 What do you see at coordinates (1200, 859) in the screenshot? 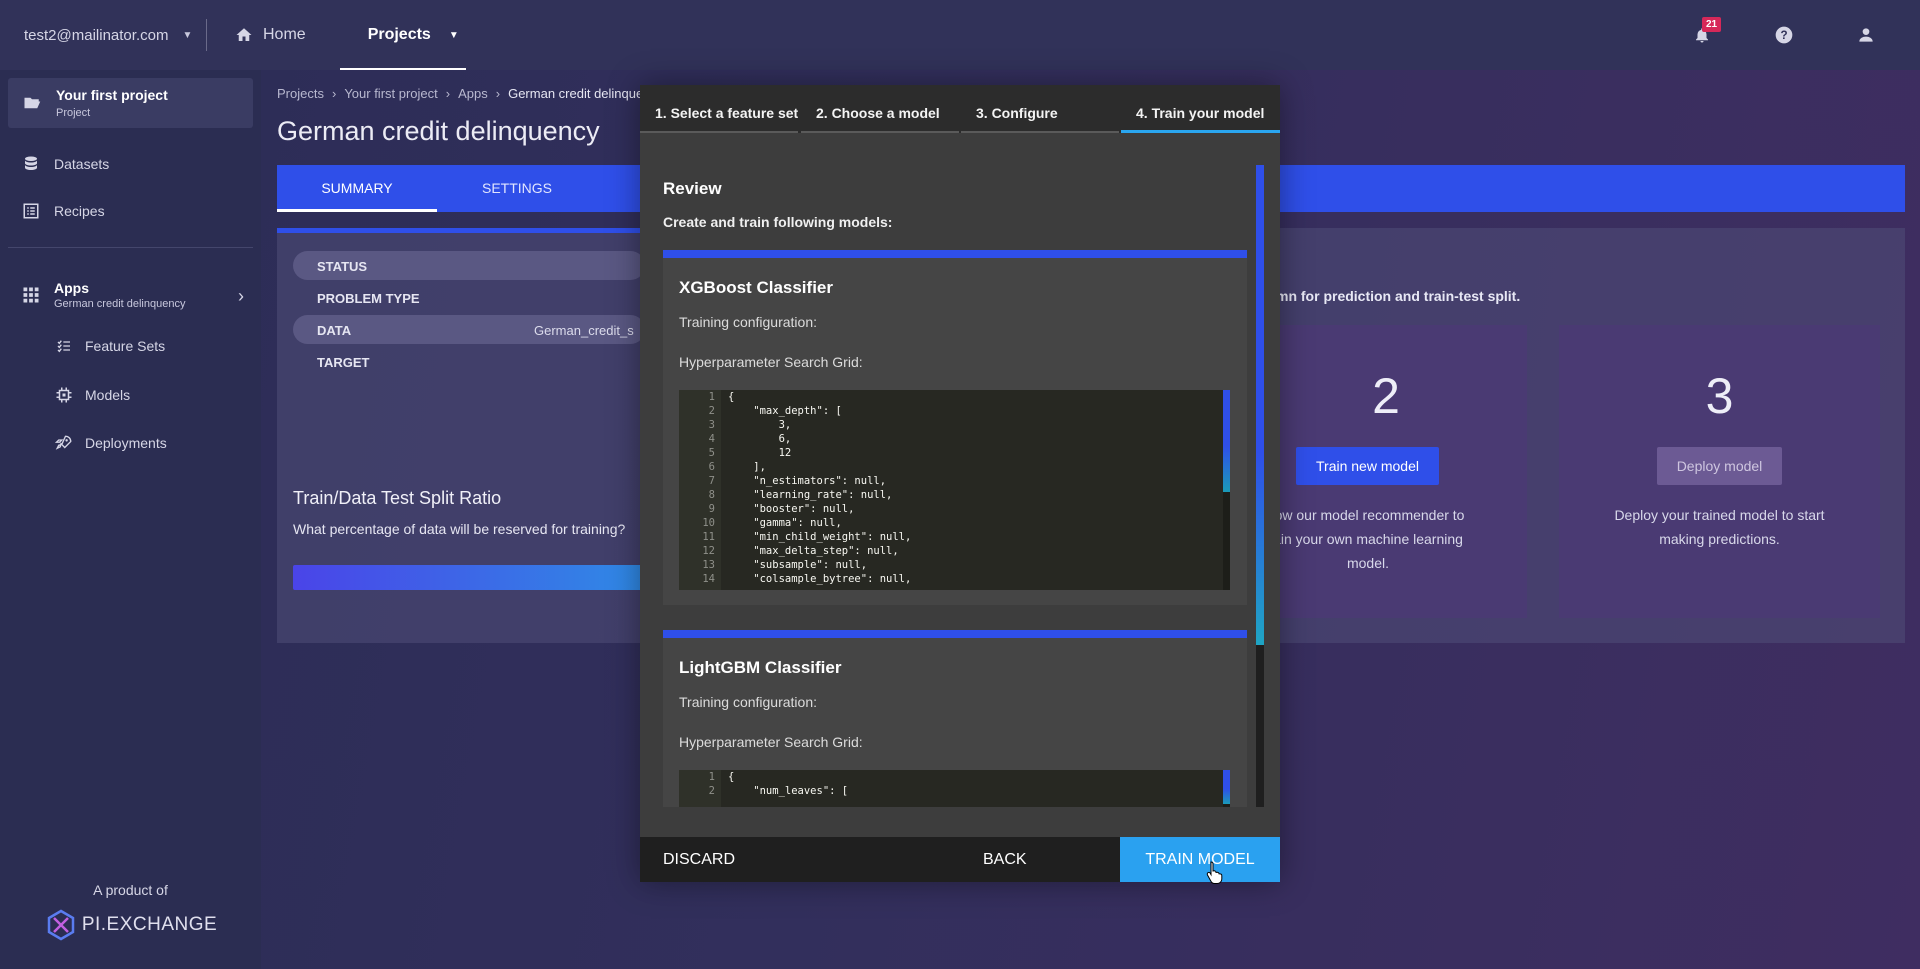
I see `train-model-button: TRAIN MODEL` at bounding box center [1200, 859].